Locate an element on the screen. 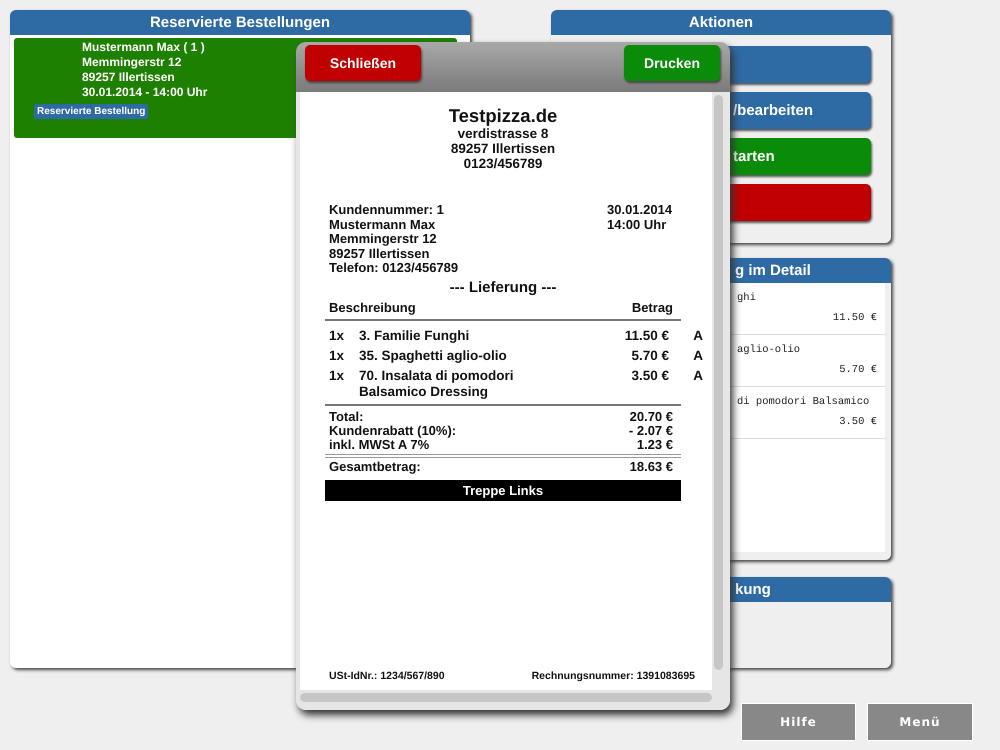 The width and height of the screenshot is (1000, 750). order-text: 30.01.2014 - 14:00 Uhr is located at coordinates (145, 92).